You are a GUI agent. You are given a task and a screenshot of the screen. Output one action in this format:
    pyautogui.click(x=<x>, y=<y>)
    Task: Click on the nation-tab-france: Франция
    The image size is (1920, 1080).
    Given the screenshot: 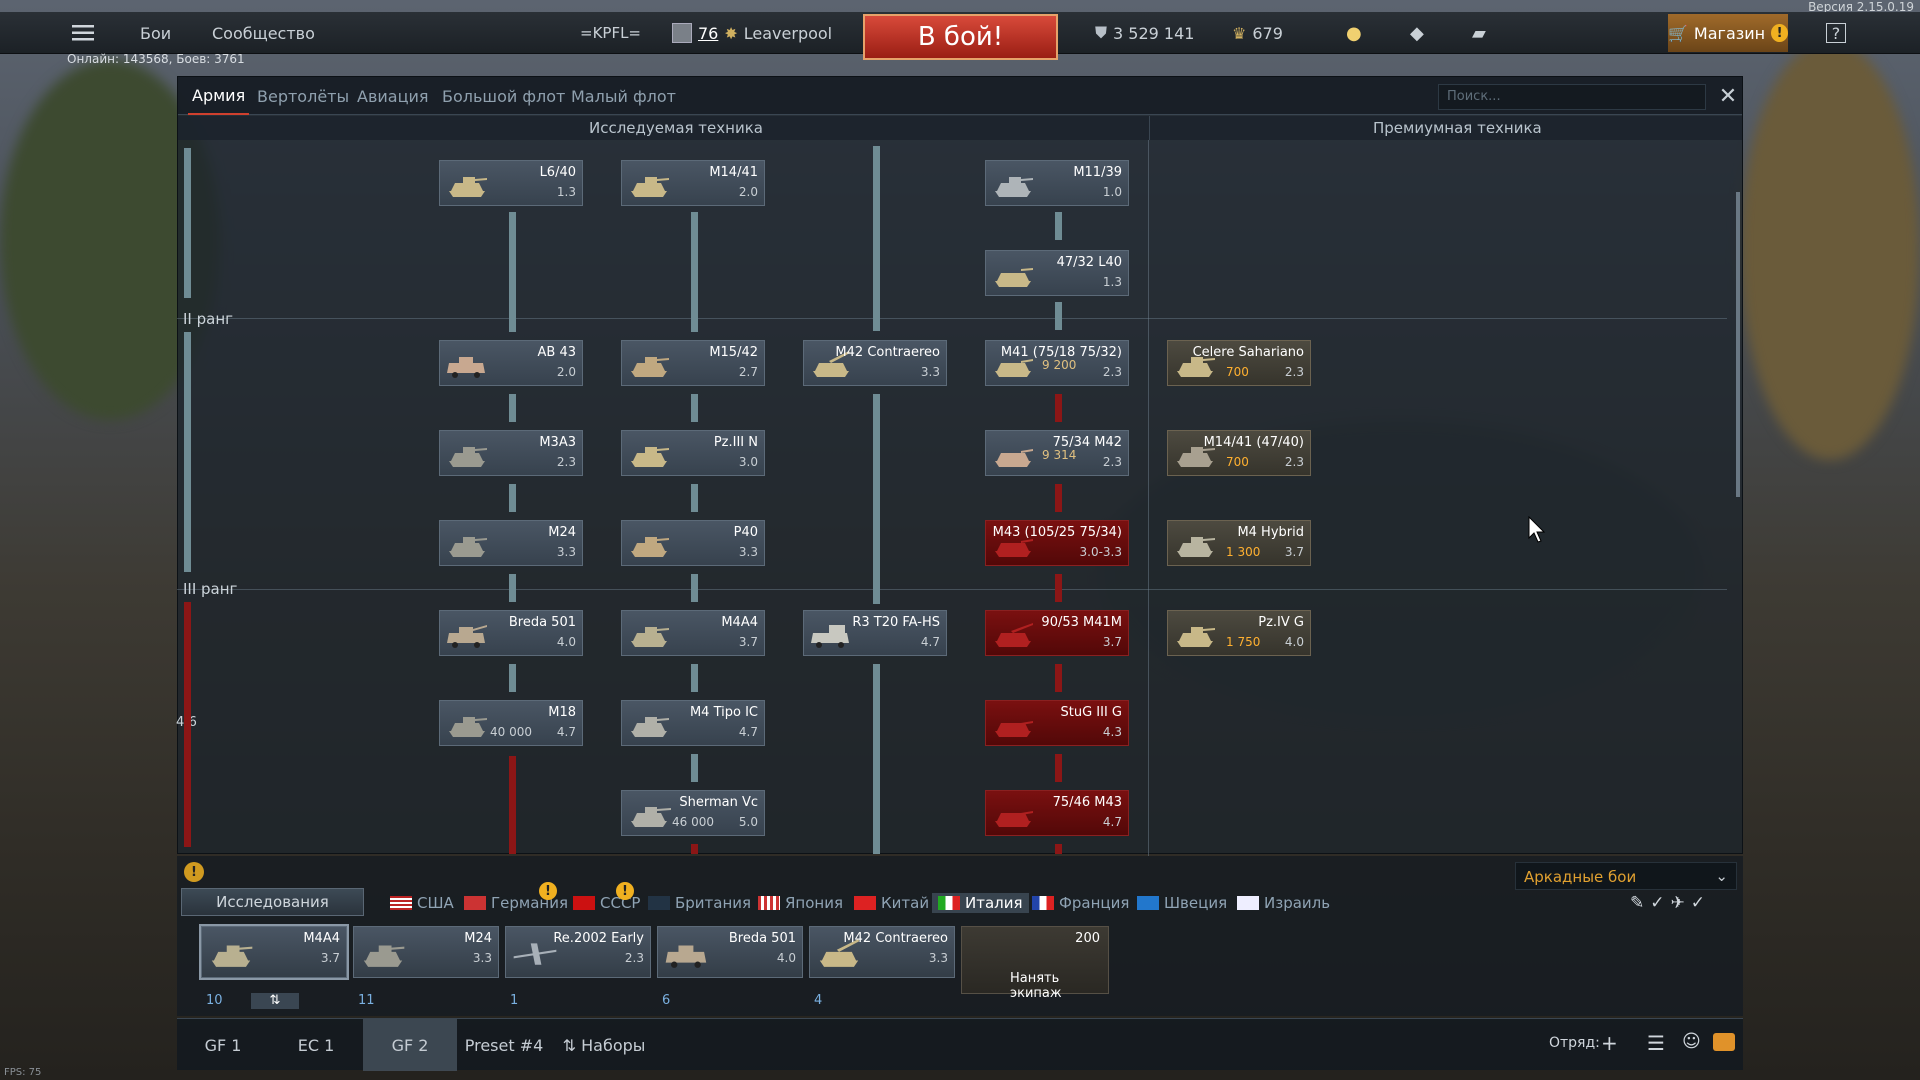 What is the action you would take?
    pyautogui.click(x=1080, y=903)
    